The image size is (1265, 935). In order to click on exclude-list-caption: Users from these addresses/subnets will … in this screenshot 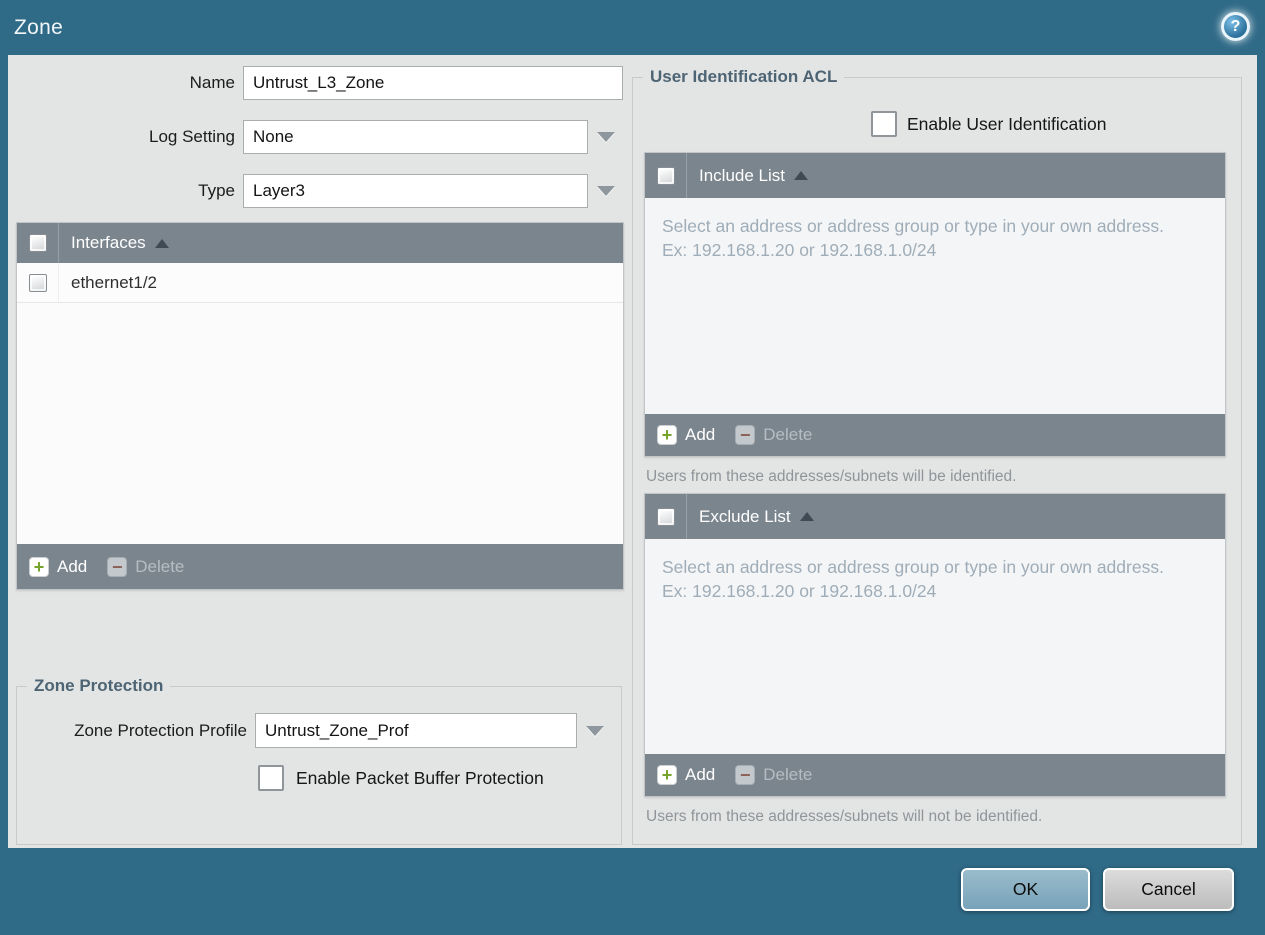, I will do `click(844, 816)`.